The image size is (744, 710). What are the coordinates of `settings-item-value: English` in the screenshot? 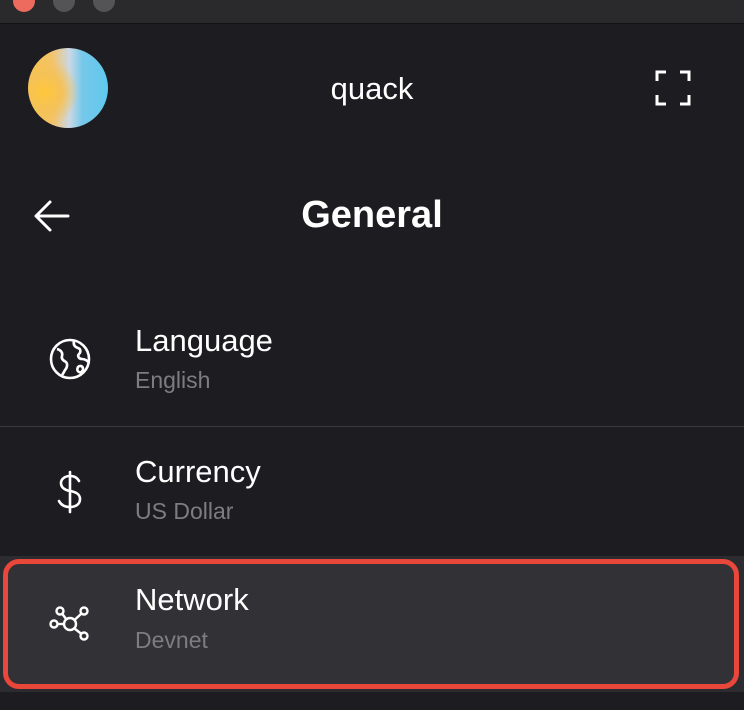 It's located at (173, 380).